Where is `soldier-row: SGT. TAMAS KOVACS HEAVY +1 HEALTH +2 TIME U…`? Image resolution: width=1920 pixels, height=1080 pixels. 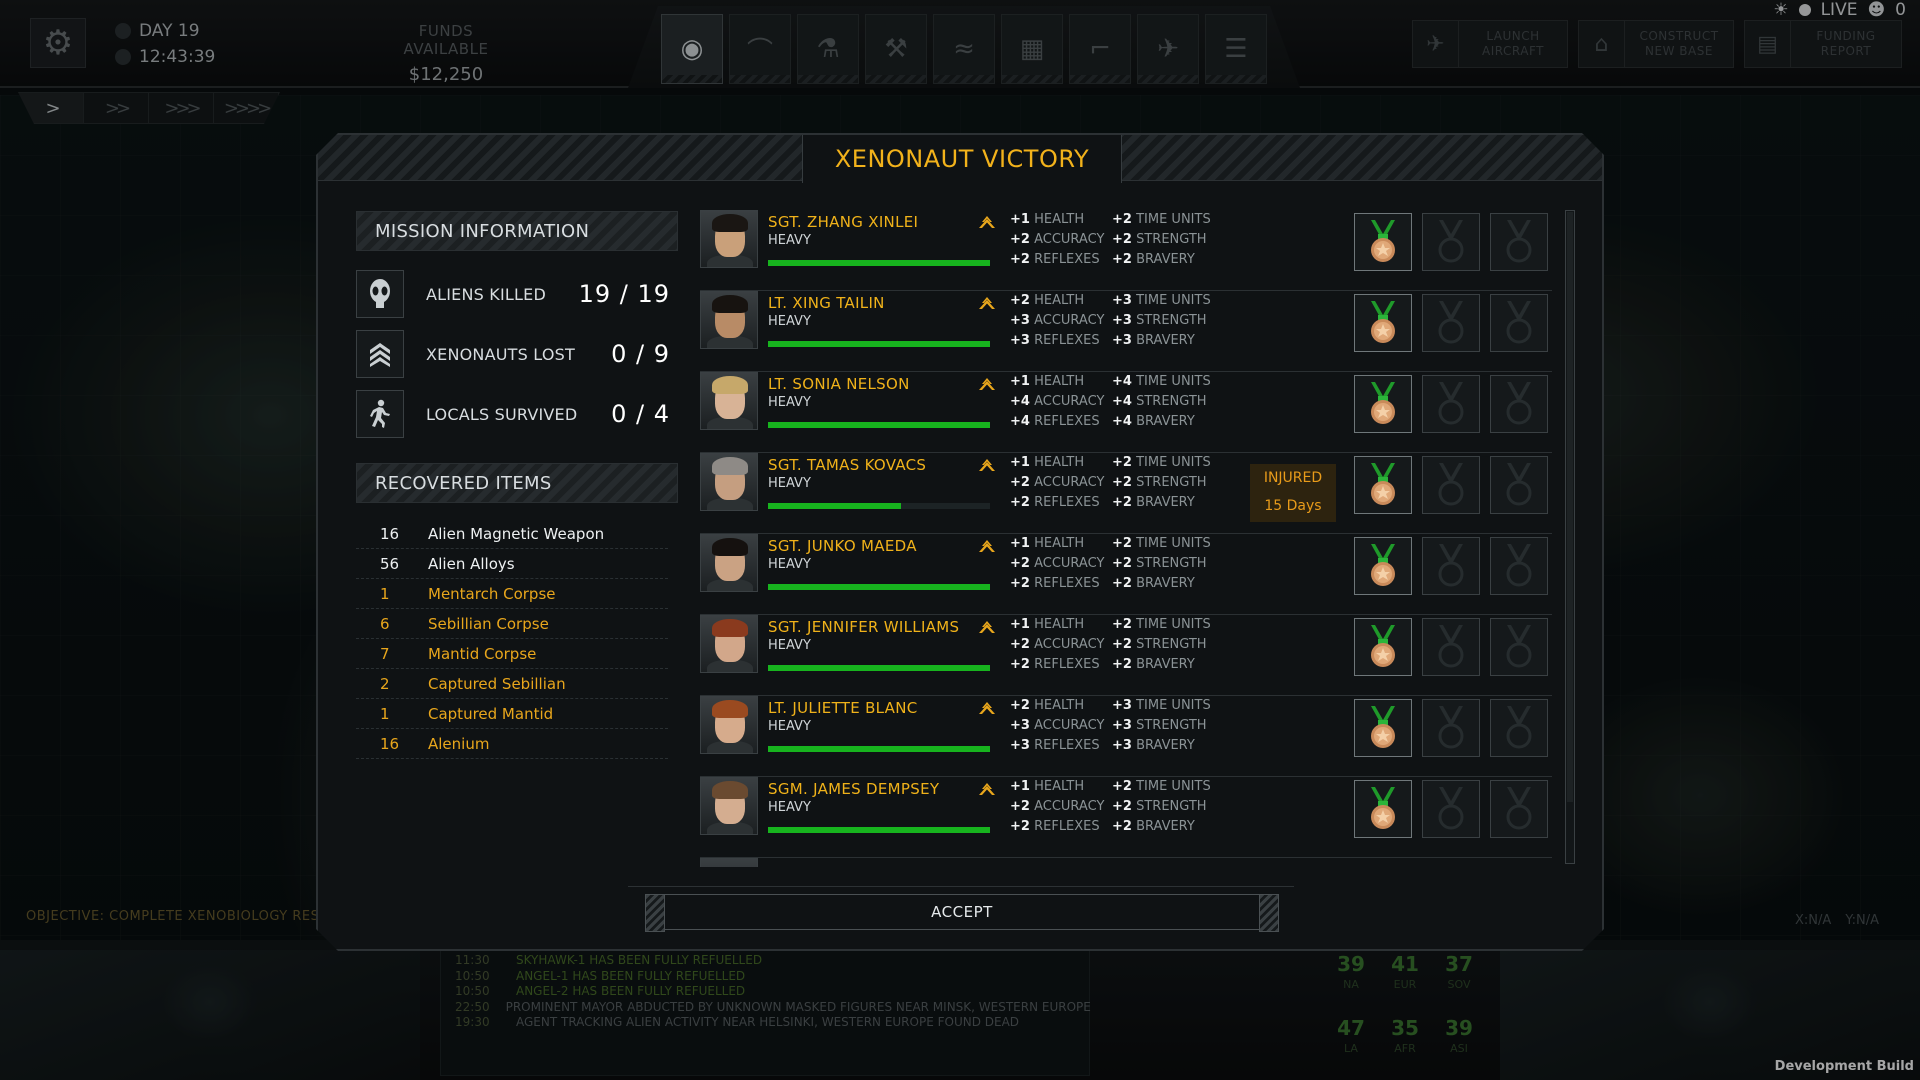
soldier-row: SGT. TAMAS KOVACS HEAVY +1 HEALTH +2 TIME U… is located at coordinates (1126, 493).